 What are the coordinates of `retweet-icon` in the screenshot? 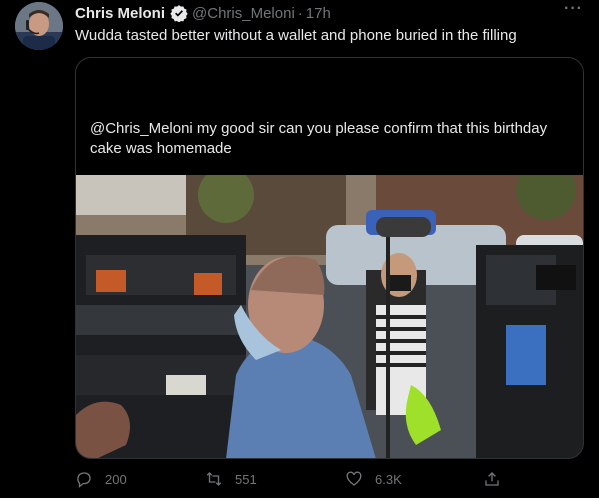 It's located at (214, 479).